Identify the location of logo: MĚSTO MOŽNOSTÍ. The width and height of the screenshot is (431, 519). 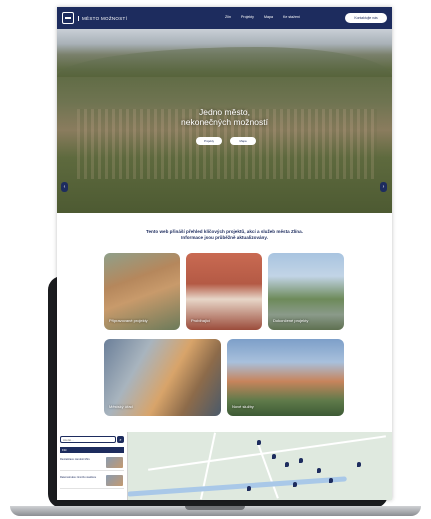
(94, 18).